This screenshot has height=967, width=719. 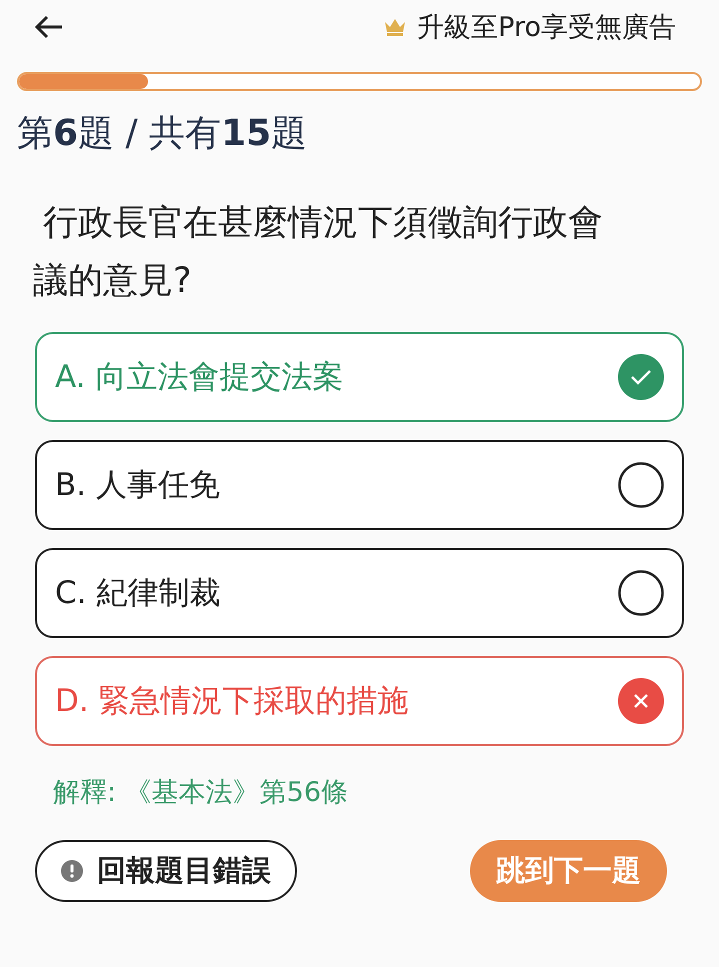 What do you see at coordinates (359, 485) in the screenshot?
I see `answer-option: B. 人事任免` at bounding box center [359, 485].